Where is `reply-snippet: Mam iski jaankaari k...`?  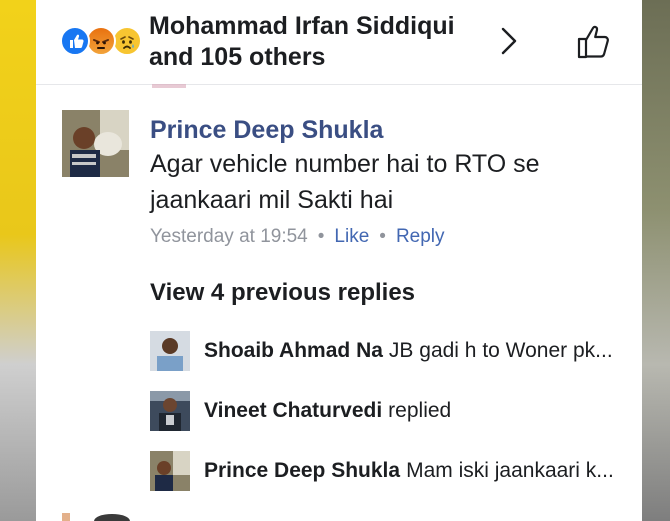
reply-snippet: Mam iski jaankaari k... is located at coordinates (510, 470).